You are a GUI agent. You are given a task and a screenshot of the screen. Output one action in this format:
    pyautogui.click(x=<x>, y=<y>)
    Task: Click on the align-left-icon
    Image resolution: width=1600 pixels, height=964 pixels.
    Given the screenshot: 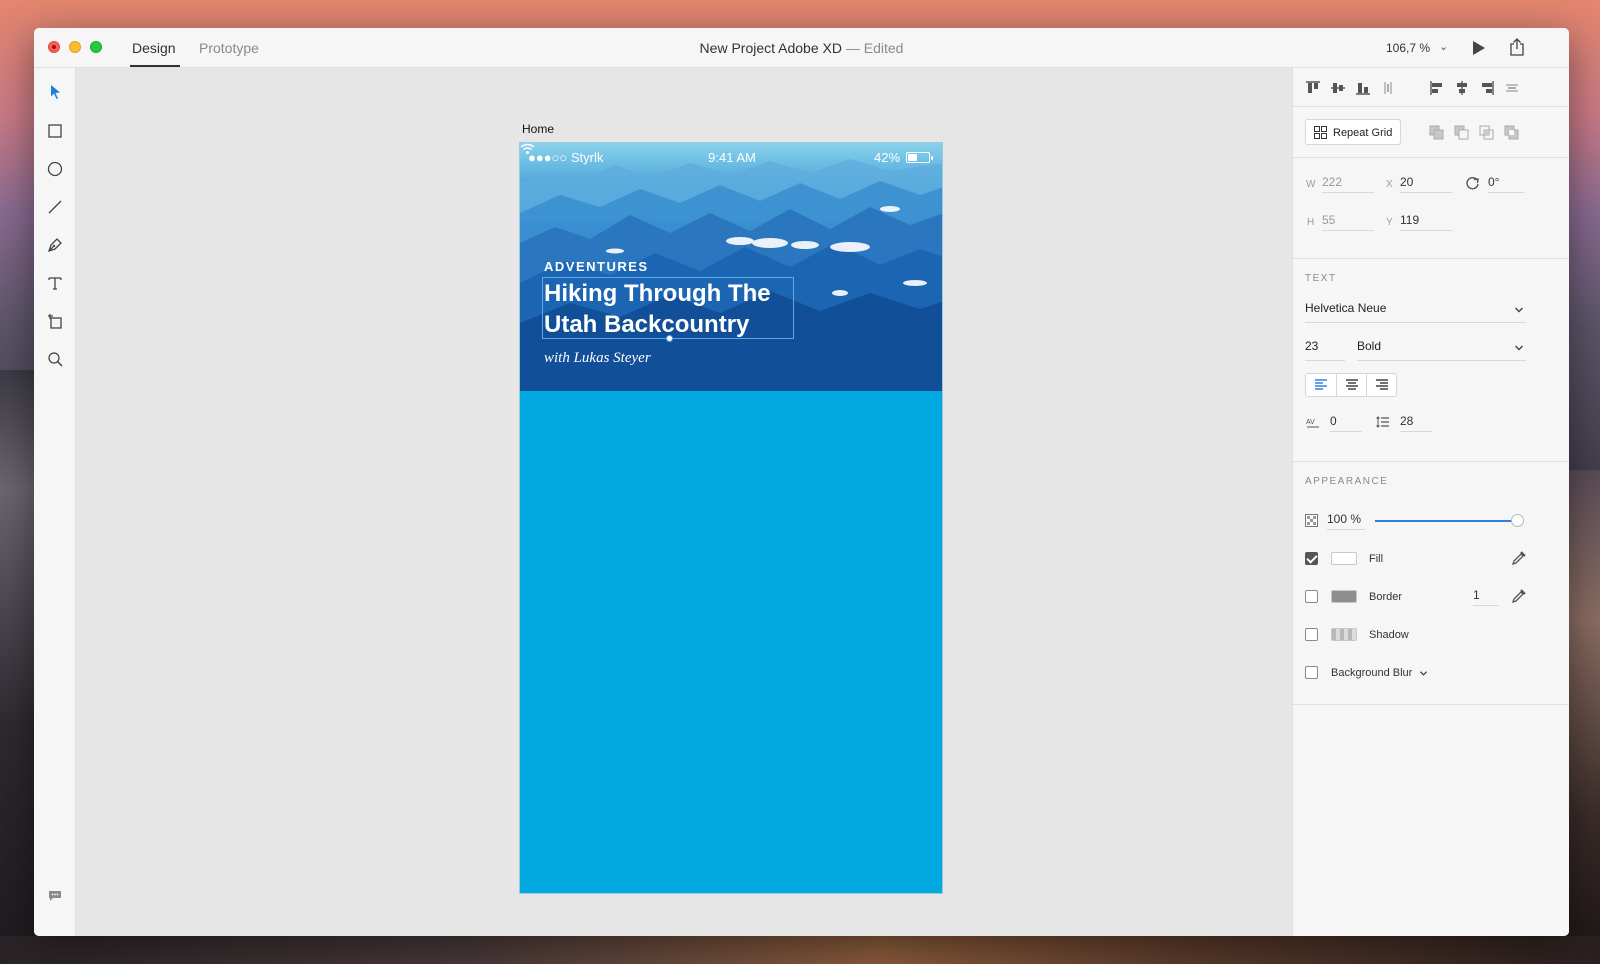 What is the action you would take?
    pyautogui.click(x=1437, y=88)
    